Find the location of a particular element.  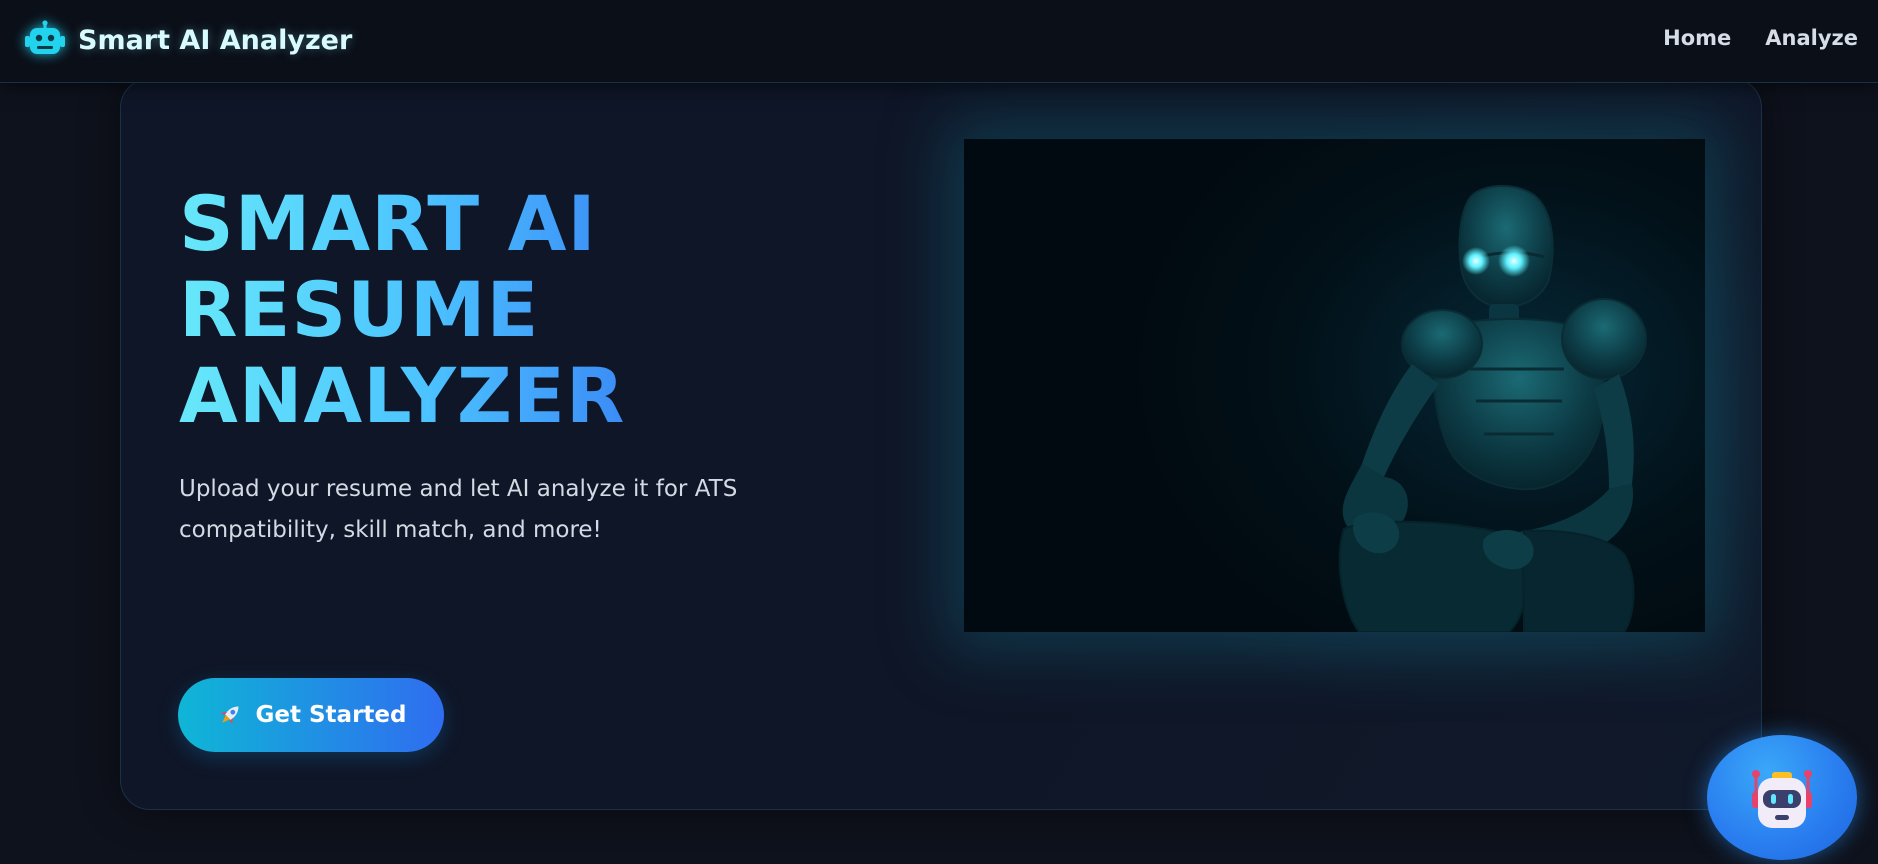

hero-title-line-2: RESUME is located at coordinates (359, 309).